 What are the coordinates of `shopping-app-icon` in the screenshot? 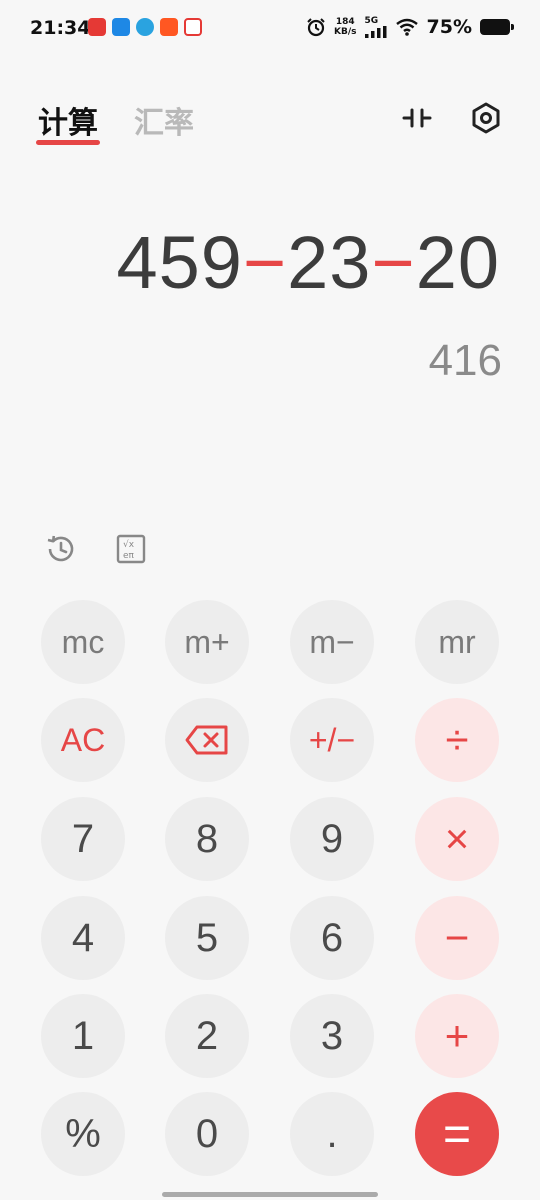 It's located at (169, 27).